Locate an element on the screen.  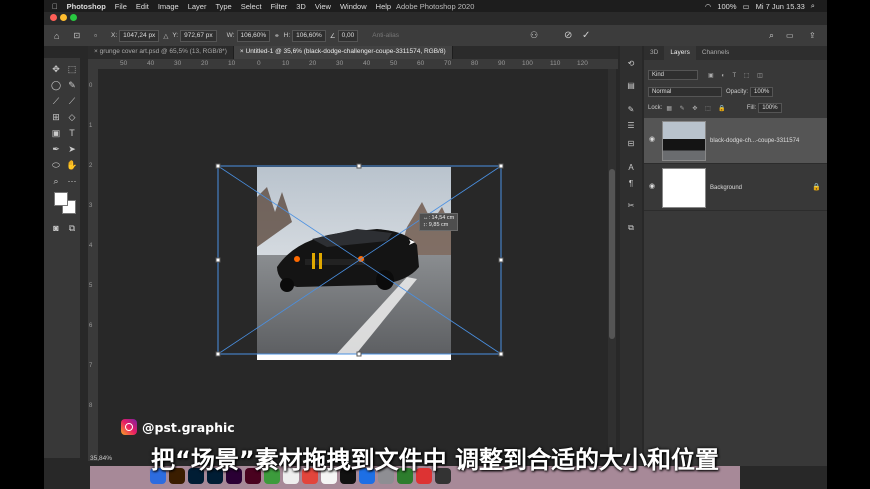
zoom-window-button is located at coordinates (73, 17).